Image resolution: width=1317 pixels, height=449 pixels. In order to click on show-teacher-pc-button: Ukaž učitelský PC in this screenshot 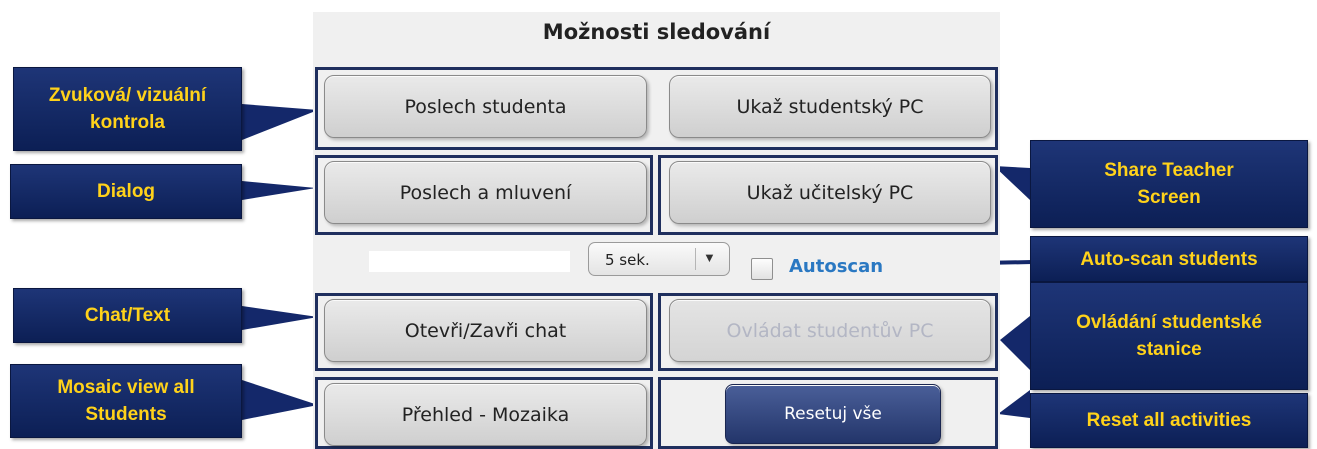, I will do `click(830, 192)`.